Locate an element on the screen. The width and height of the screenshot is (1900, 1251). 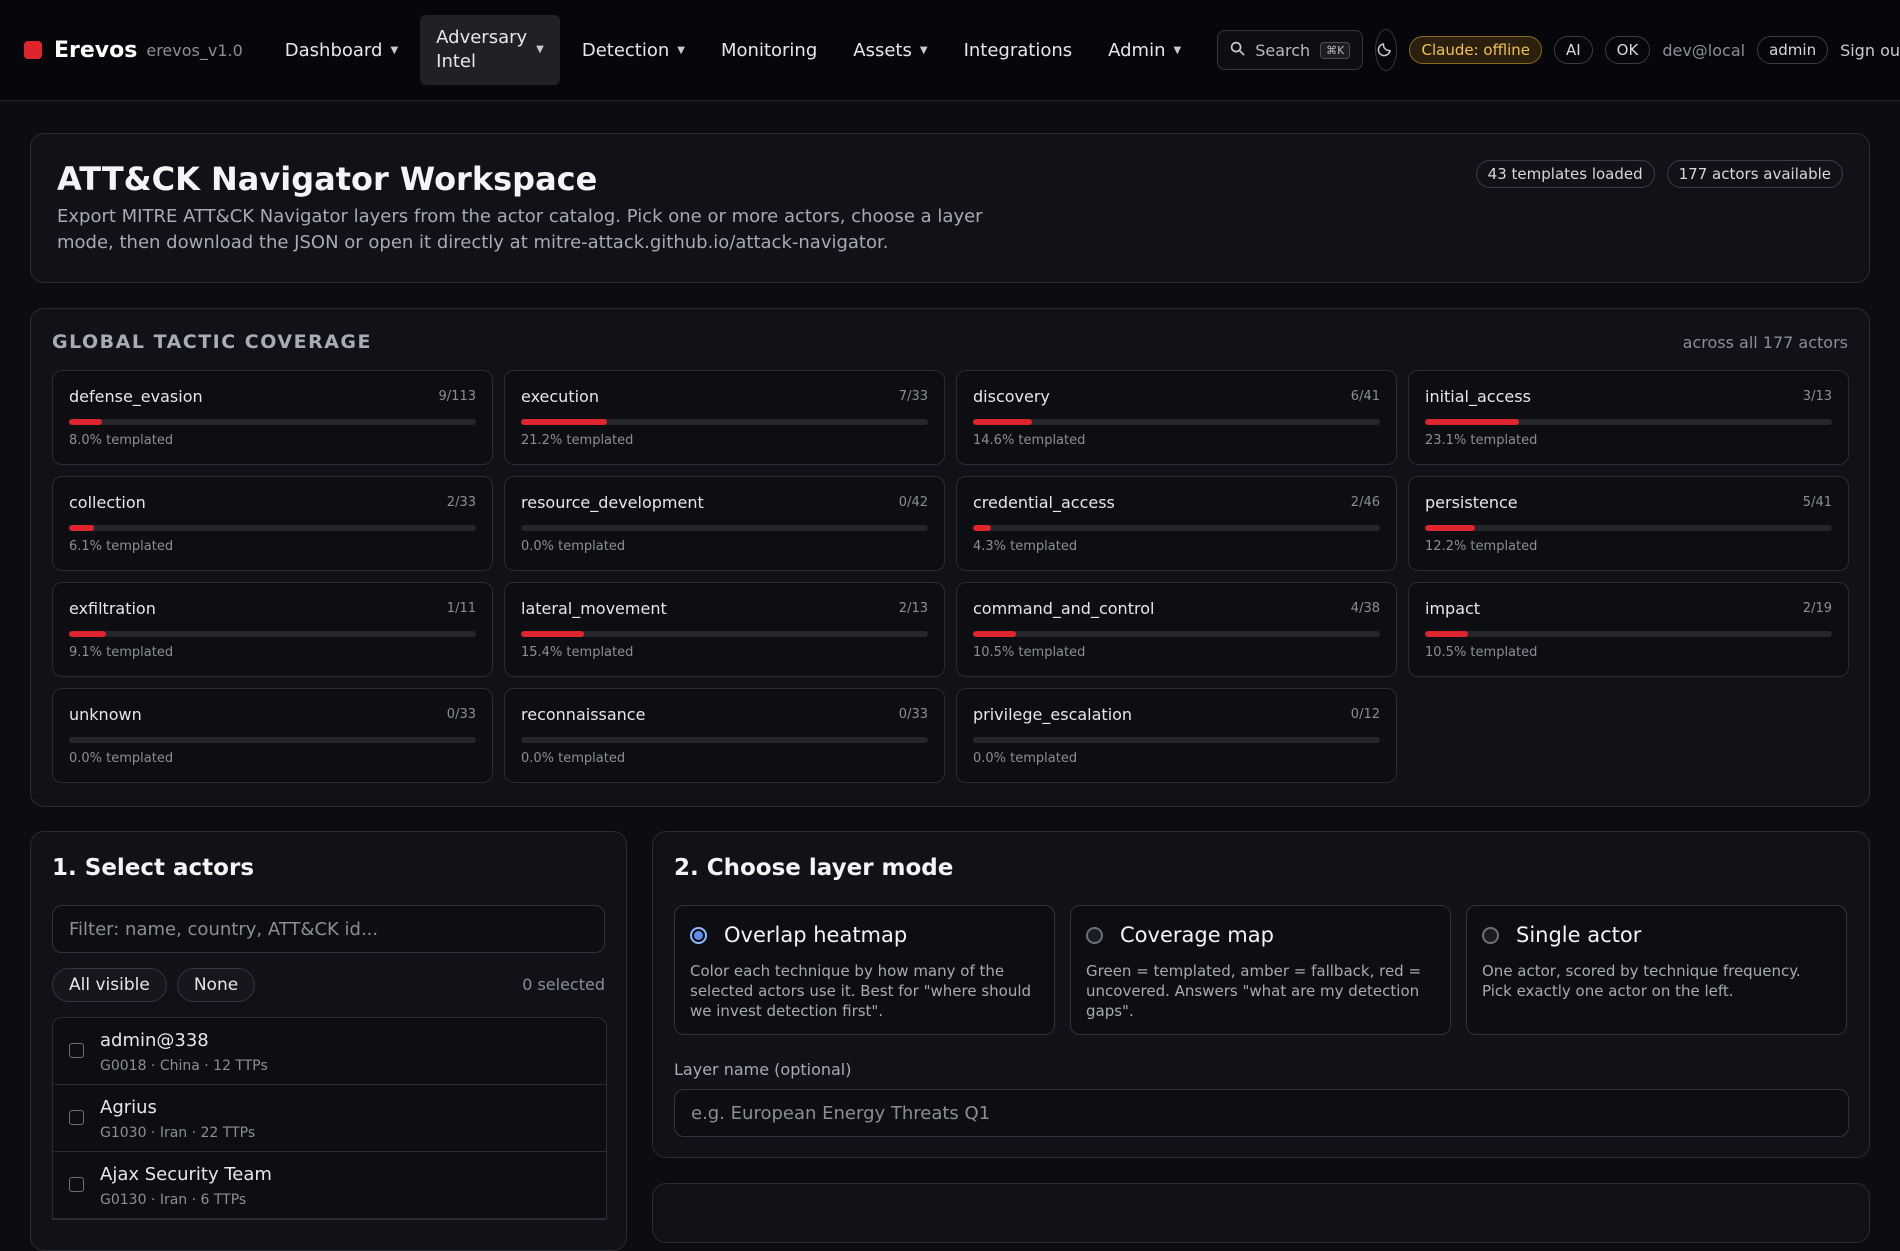
tactic-count: 0/42 is located at coordinates (913, 502).